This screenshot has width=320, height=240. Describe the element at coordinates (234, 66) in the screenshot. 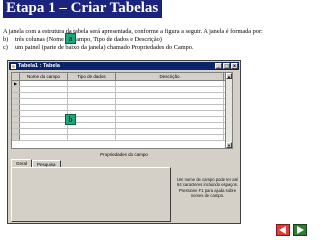

I see `close-button: x` at that location.